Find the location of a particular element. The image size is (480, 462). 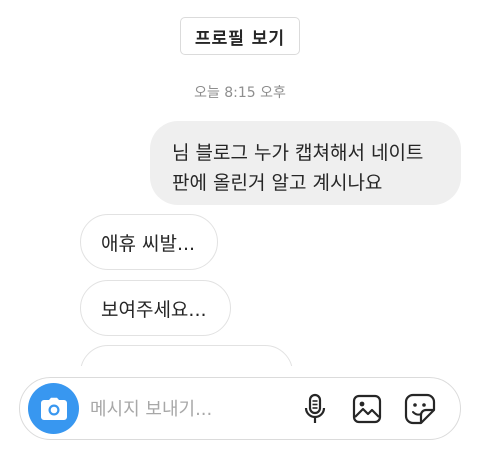

message-line: 님 블로그 누가 캡쳐해서 네이트 is located at coordinates (298, 153).